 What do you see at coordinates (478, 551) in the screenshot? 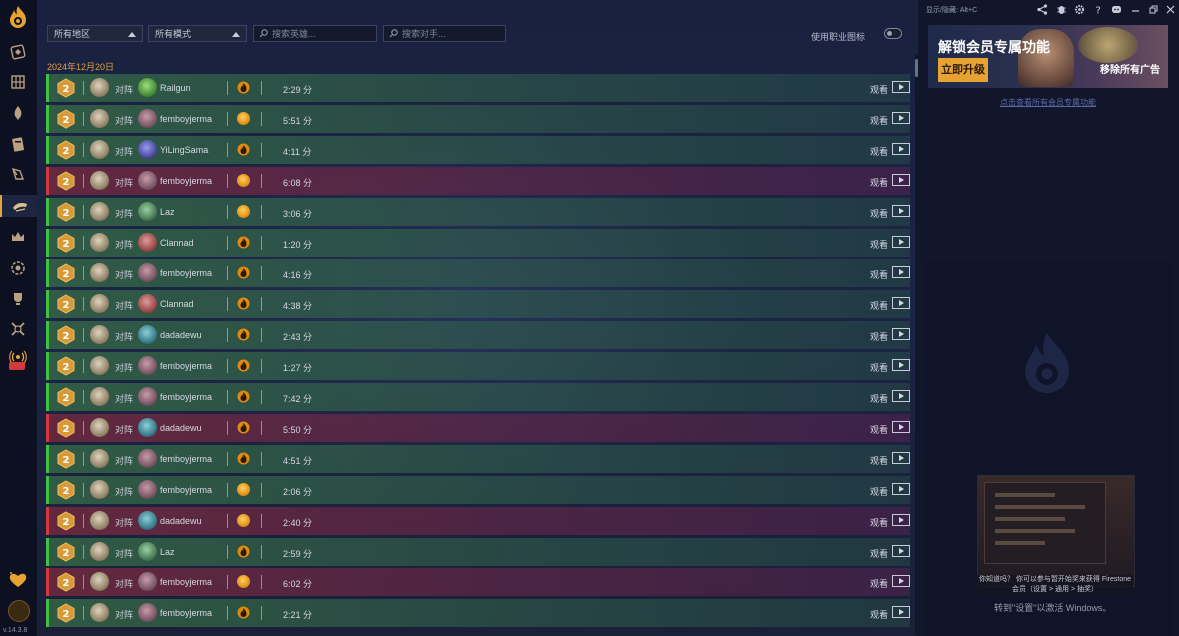
I see `replay-row: 2 对阵 Laz 2:59 分 观看` at bounding box center [478, 551].